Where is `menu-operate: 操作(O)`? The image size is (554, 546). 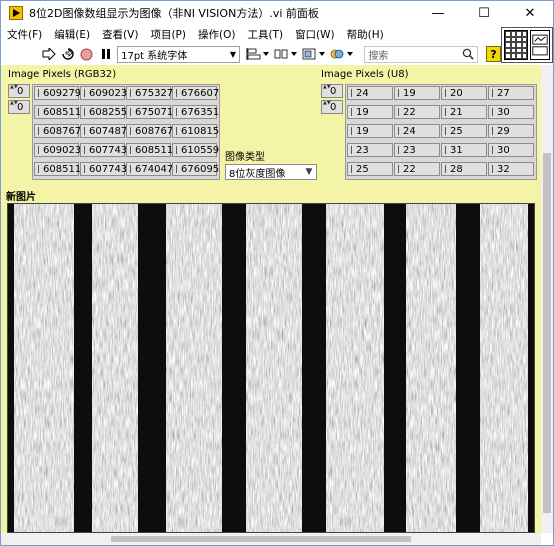 menu-operate: 操作(O) is located at coordinates (216, 34).